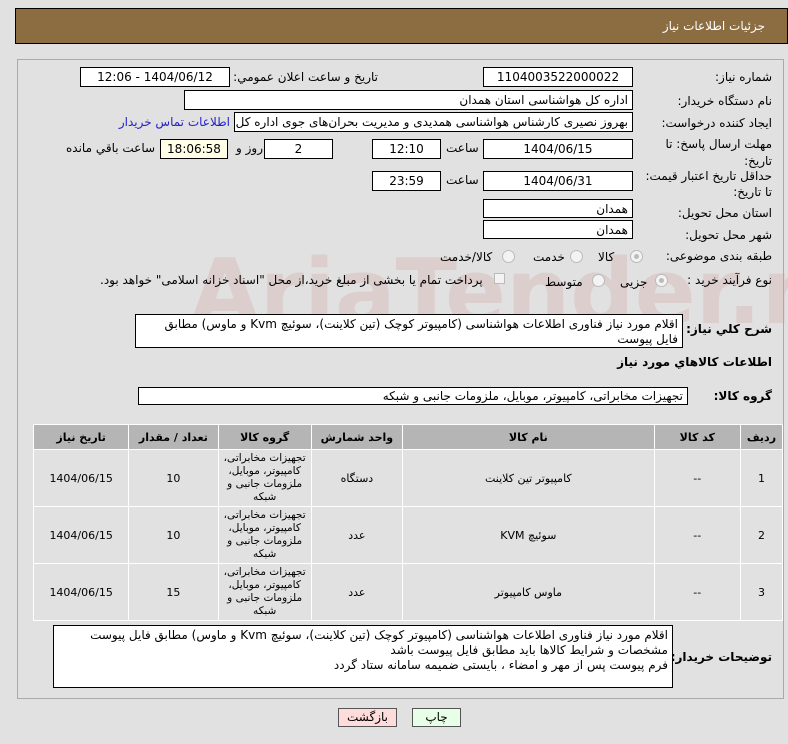 The width and height of the screenshot is (788, 744). I want to click on page-header: جزئیات اطلاعات نیاز, so click(401, 26).